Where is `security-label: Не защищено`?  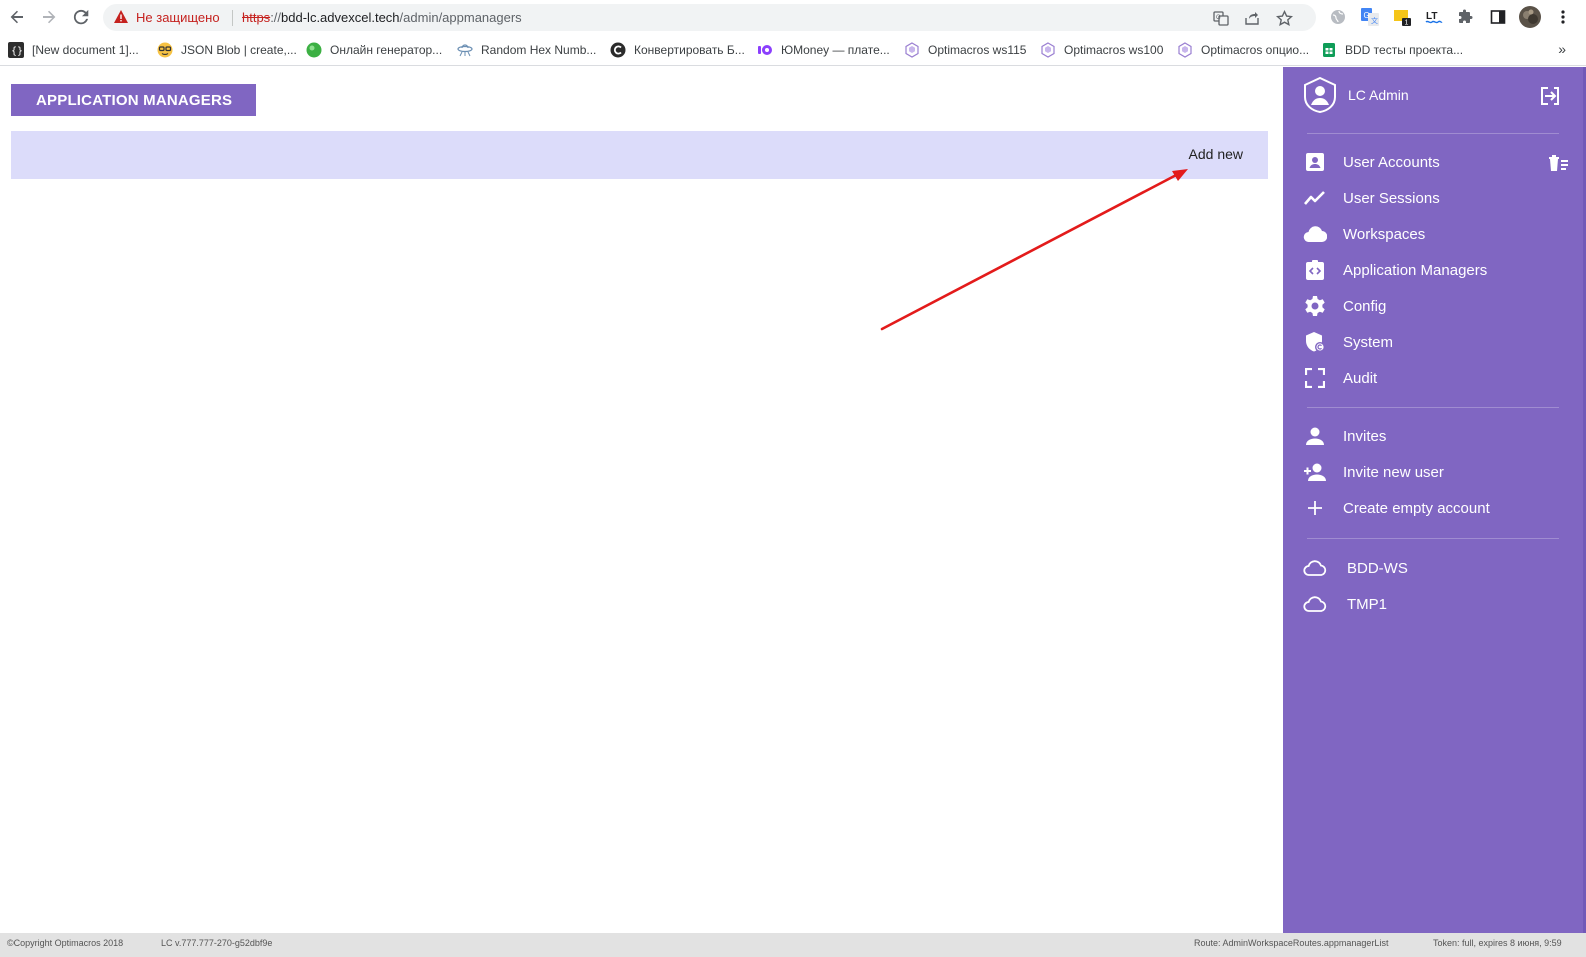 security-label: Не защищено is located at coordinates (178, 17).